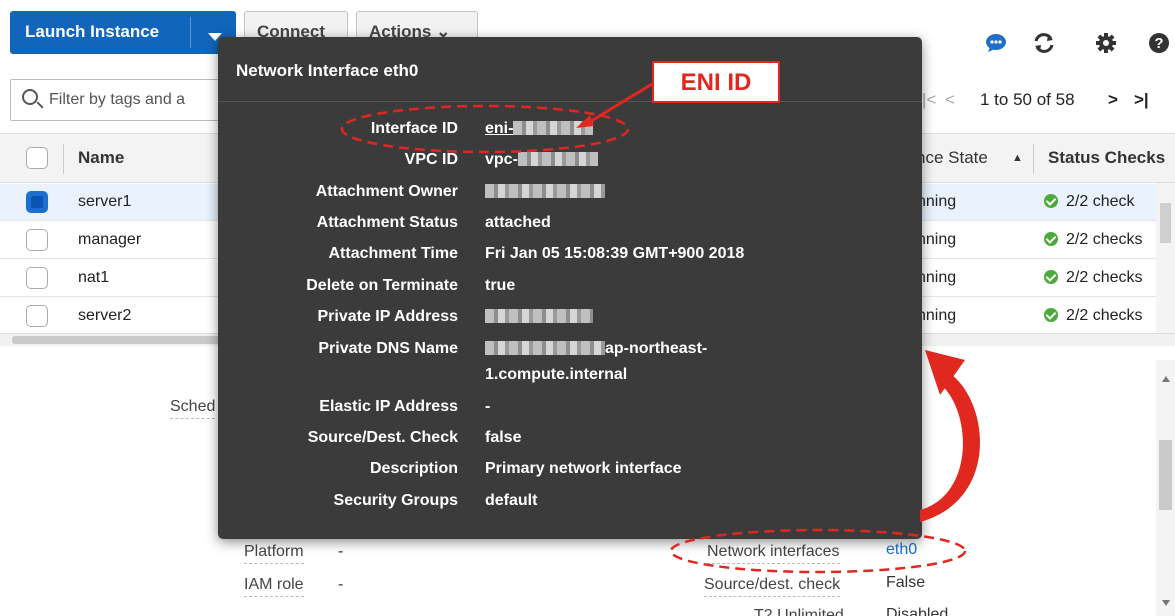 Image resolution: width=1175 pixels, height=616 pixels. Describe the element at coordinates (585, 121) in the screenshot. I see `callout-arrowhead-icon` at that location.